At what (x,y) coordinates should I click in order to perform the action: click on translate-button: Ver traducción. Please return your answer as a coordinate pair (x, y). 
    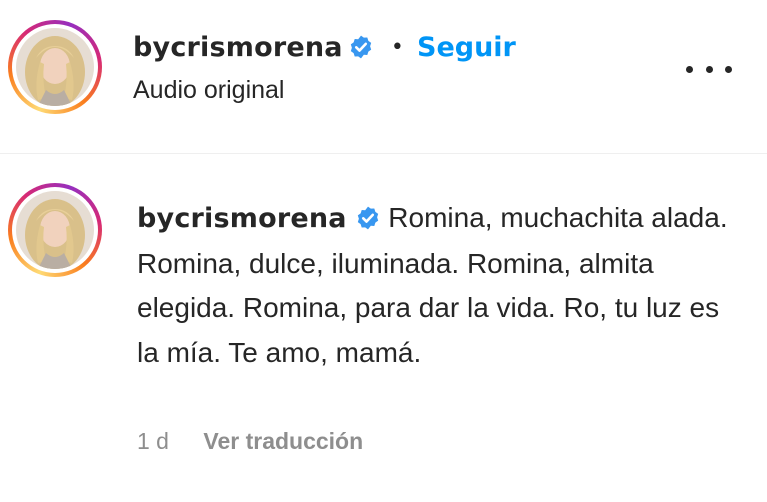
    Looking at the image, I should click on (283, 441).